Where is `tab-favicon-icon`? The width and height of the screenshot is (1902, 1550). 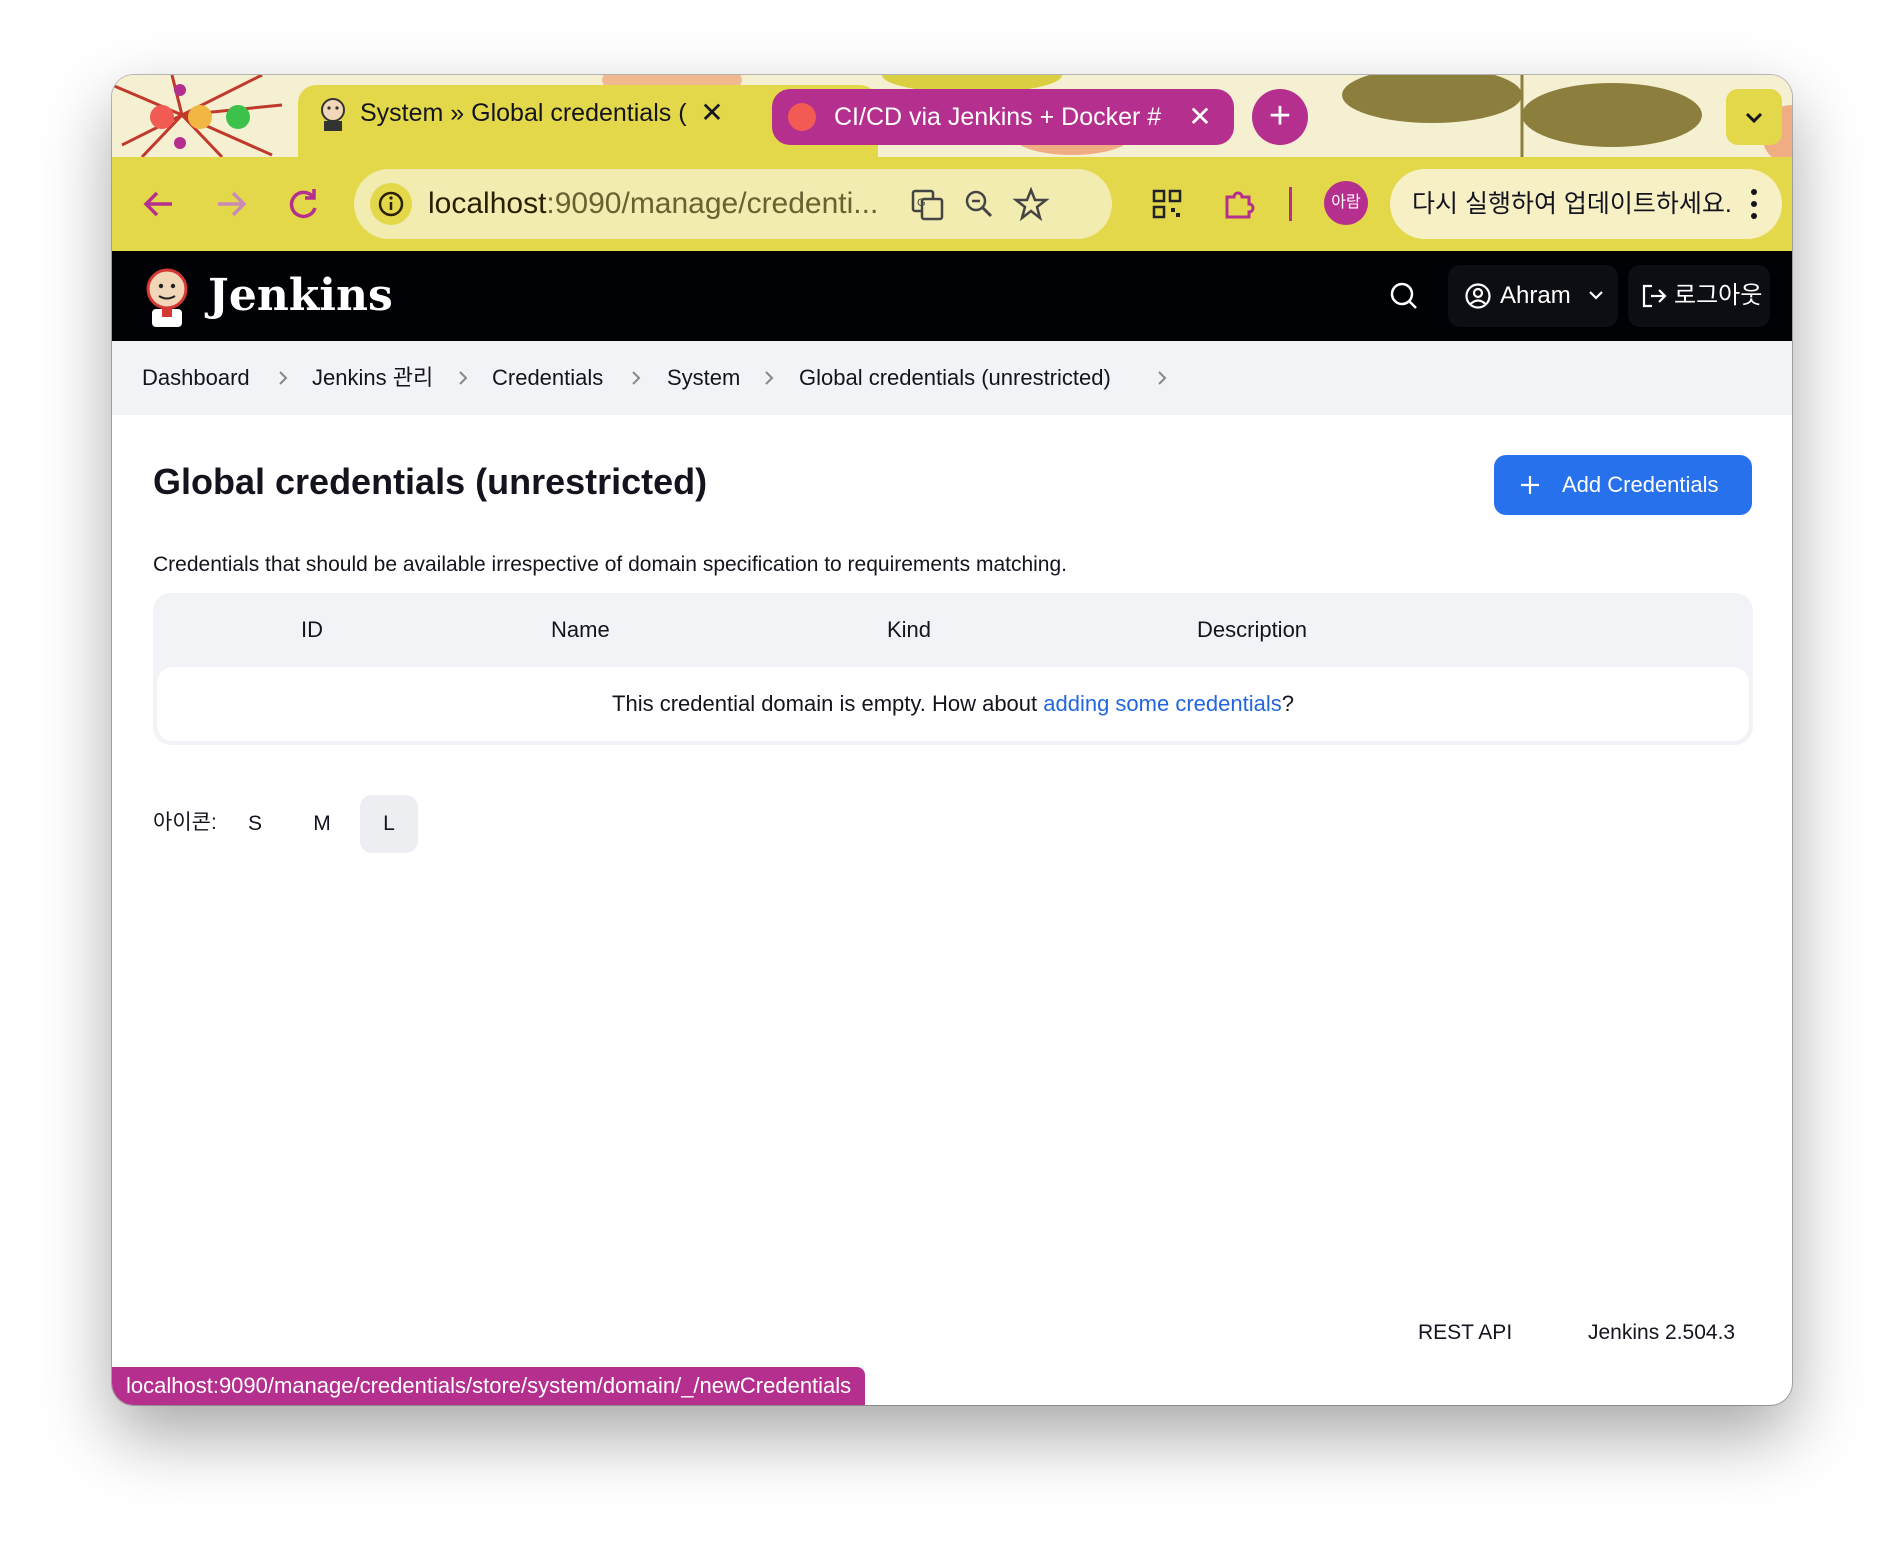
tab-favicon-icon is located at coordinates (802, 117).